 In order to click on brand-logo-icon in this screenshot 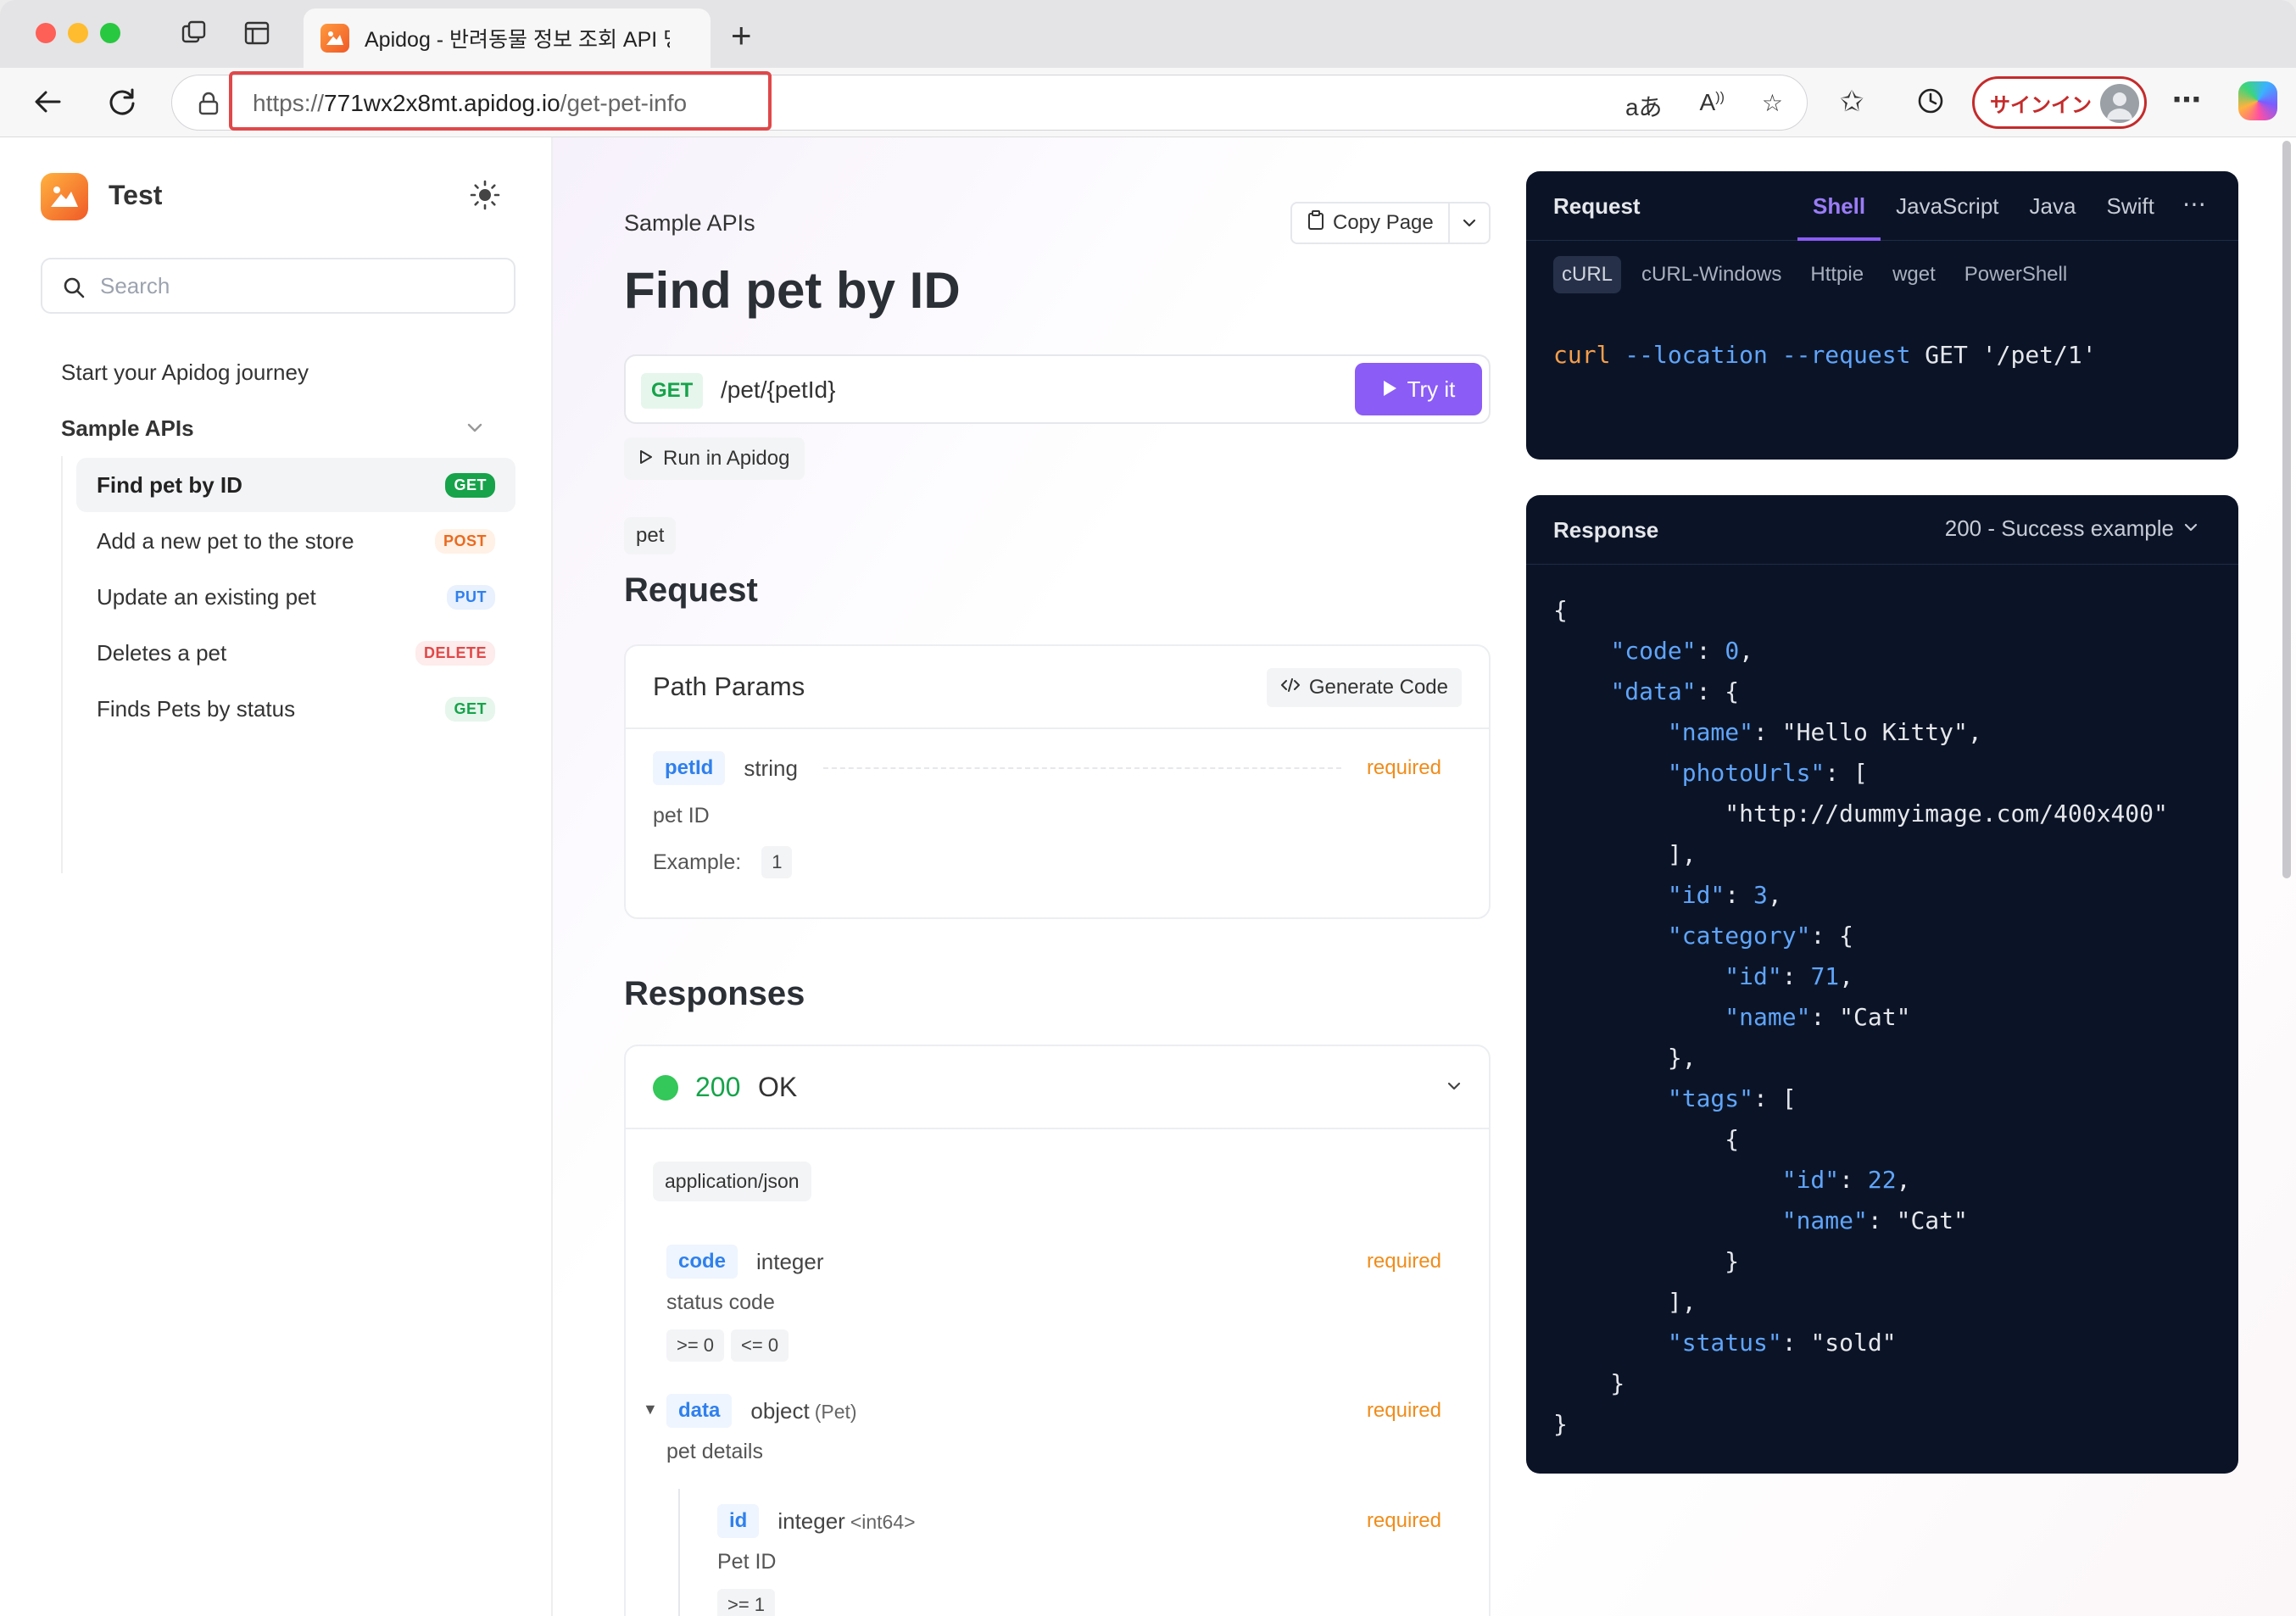, I will do `click(64, 196)`.